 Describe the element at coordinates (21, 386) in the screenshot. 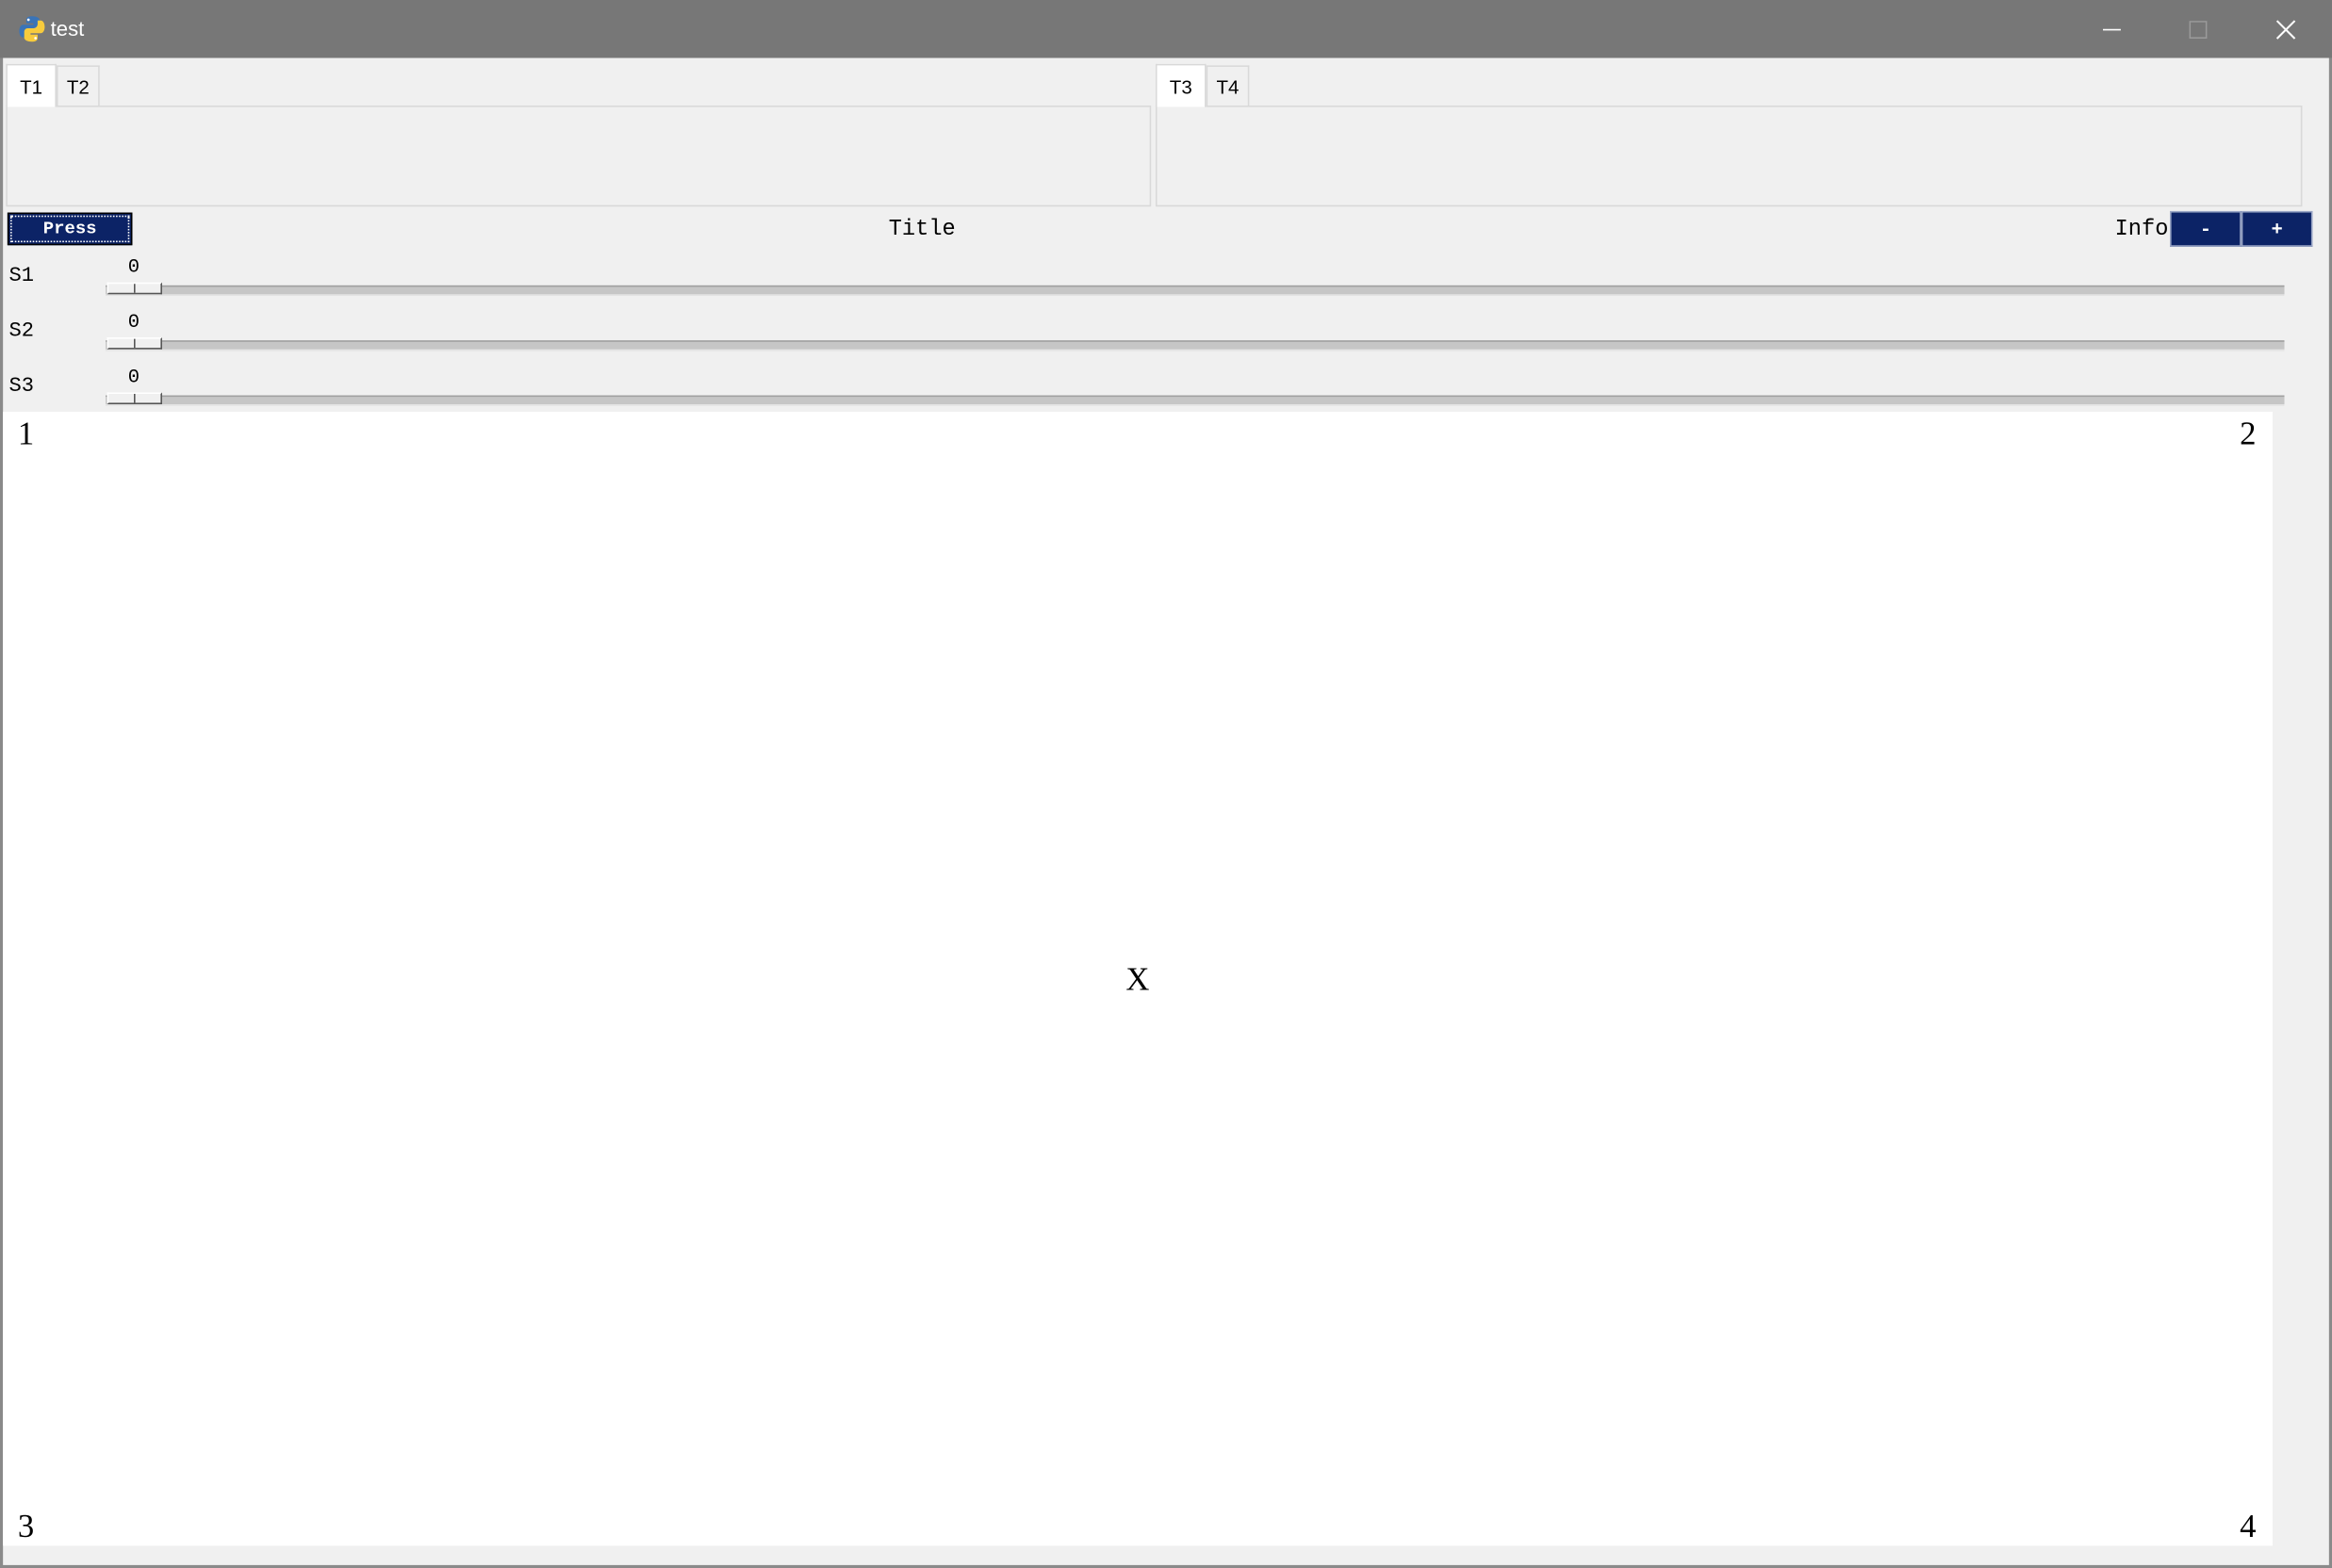

I see `slider-label-s3: S3` at that location.